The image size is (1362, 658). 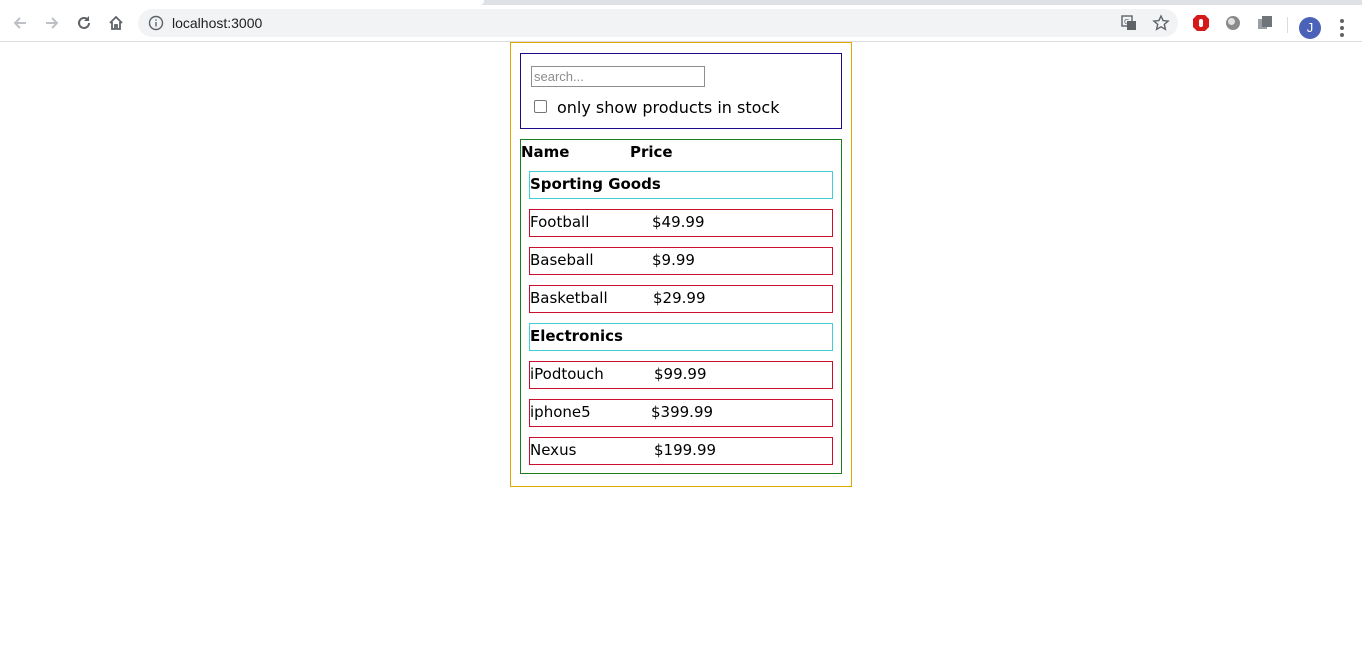 What do you see at coordinates (217, 23) in the screenshot?
I see `url-text: localhost:3000` at bounding box center [217, 23].